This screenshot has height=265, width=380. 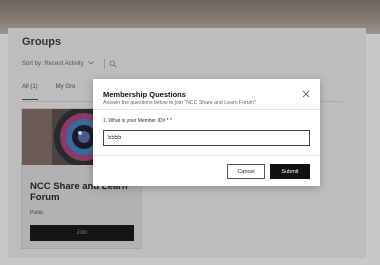 I want to click on chevron-down-icon, so click(x=90, y=64).